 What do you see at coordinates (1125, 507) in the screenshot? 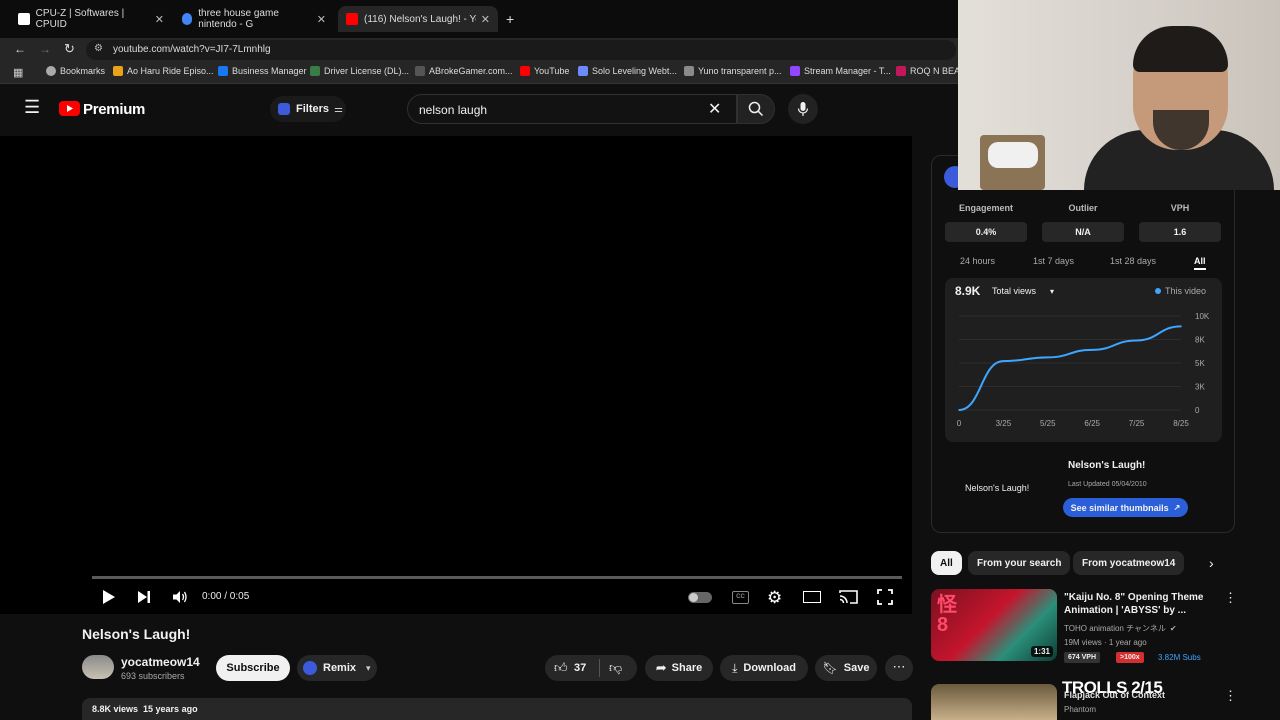
I see `see-similar-thumbnails-button: See similar thumbnails ↗` at bounding box center [1125, 507].